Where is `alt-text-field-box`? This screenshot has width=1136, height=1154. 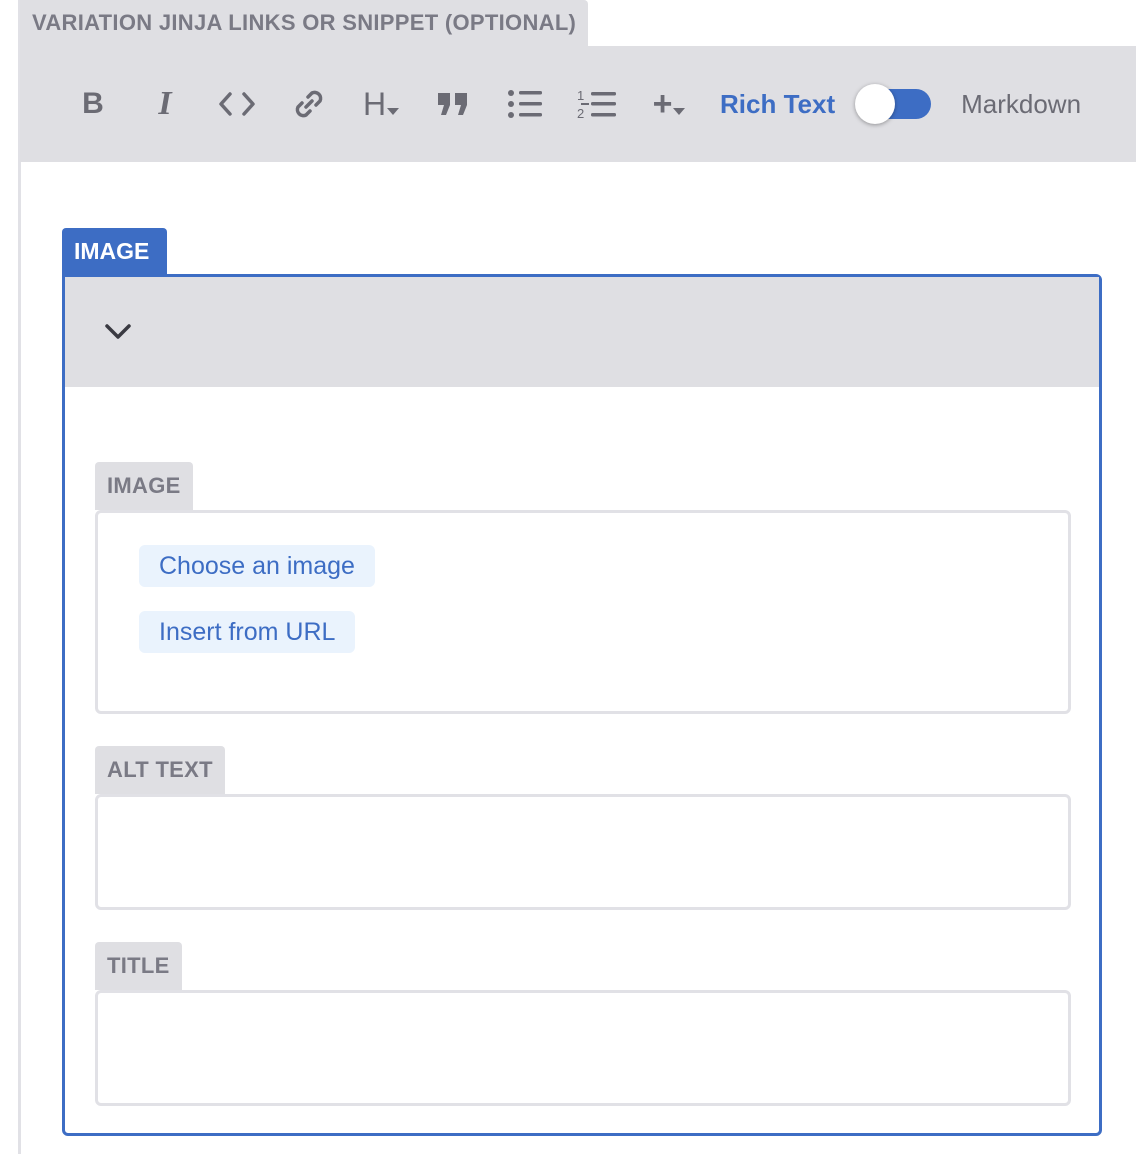 alt-text-field-box is located at coordinates (583, 852).